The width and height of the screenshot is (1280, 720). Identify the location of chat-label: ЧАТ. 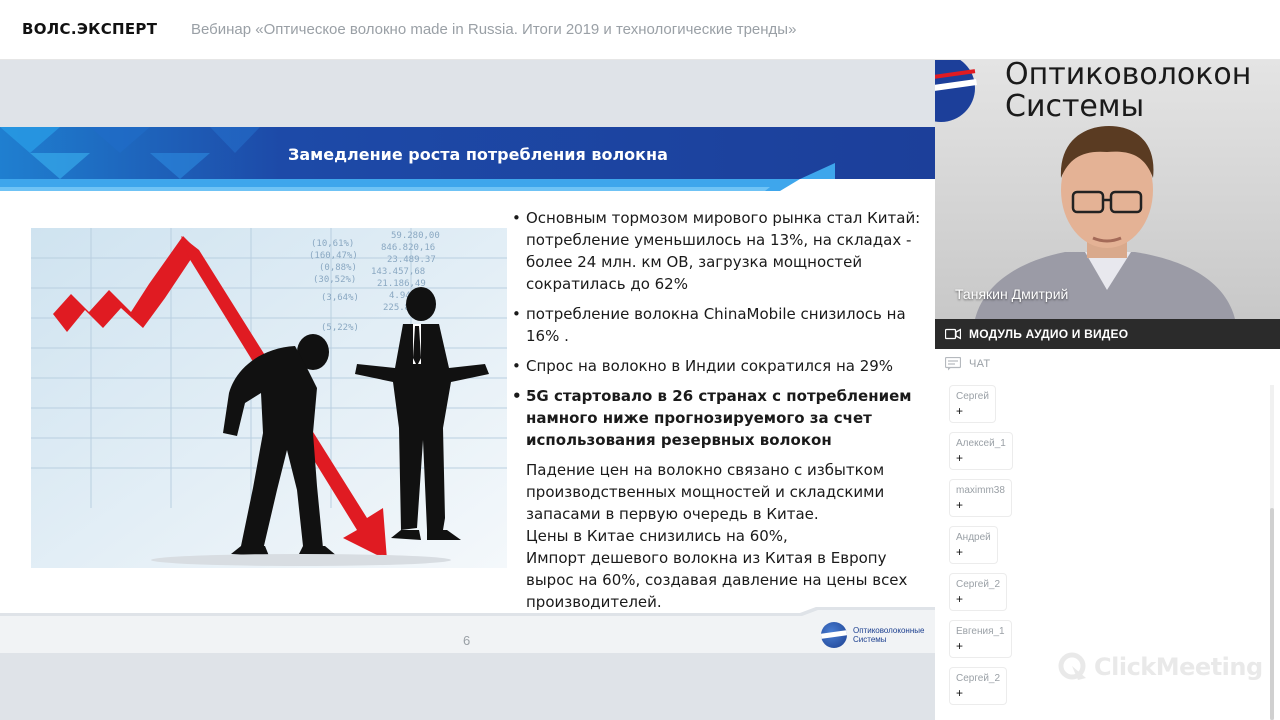
(980, 364).